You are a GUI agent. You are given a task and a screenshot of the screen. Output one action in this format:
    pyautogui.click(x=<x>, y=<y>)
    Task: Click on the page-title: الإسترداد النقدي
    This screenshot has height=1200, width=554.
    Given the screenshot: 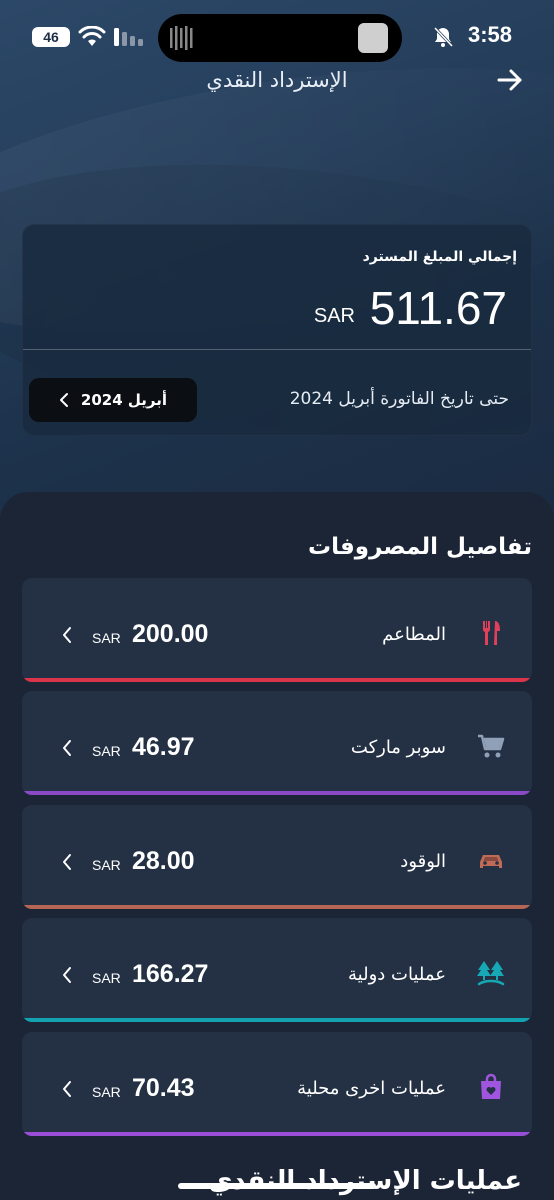 What is the action you would take?
    pyautogui.click(x=277, y=80)
    